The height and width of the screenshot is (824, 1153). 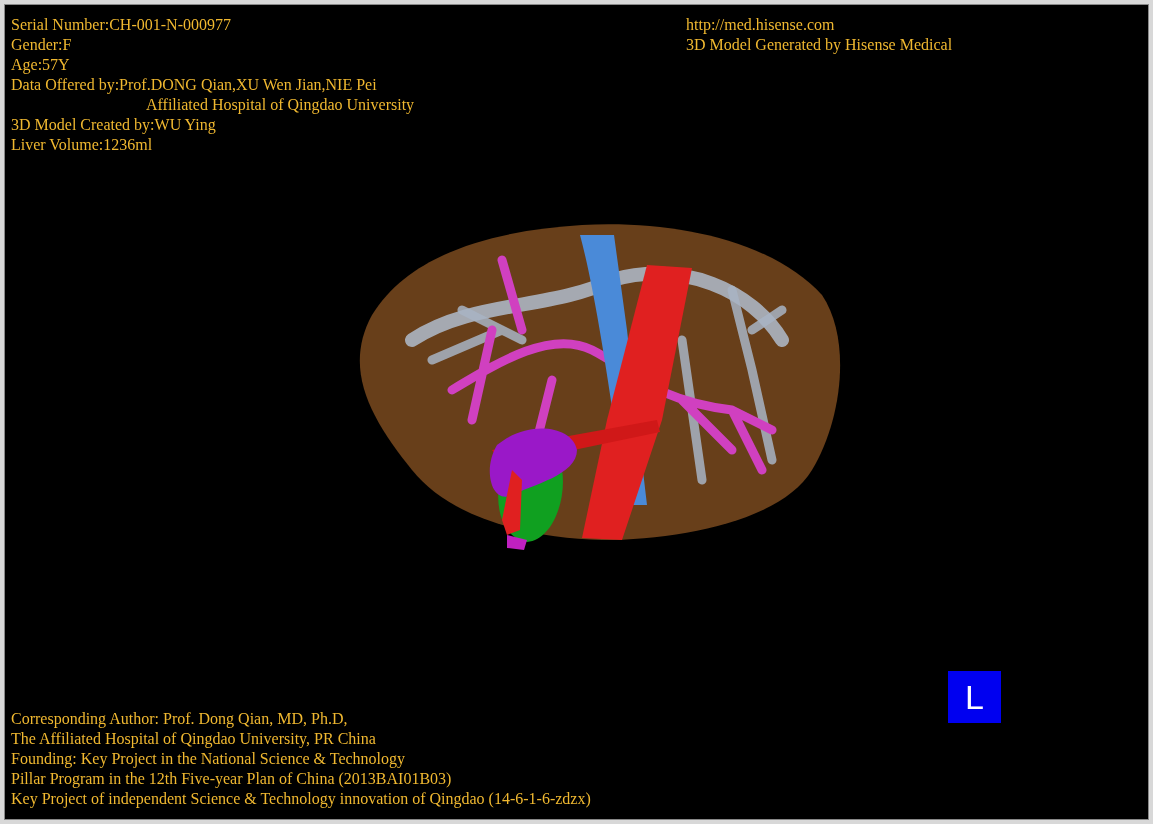 I want to click on orientation-marker: L, so click(x=974, y=697).